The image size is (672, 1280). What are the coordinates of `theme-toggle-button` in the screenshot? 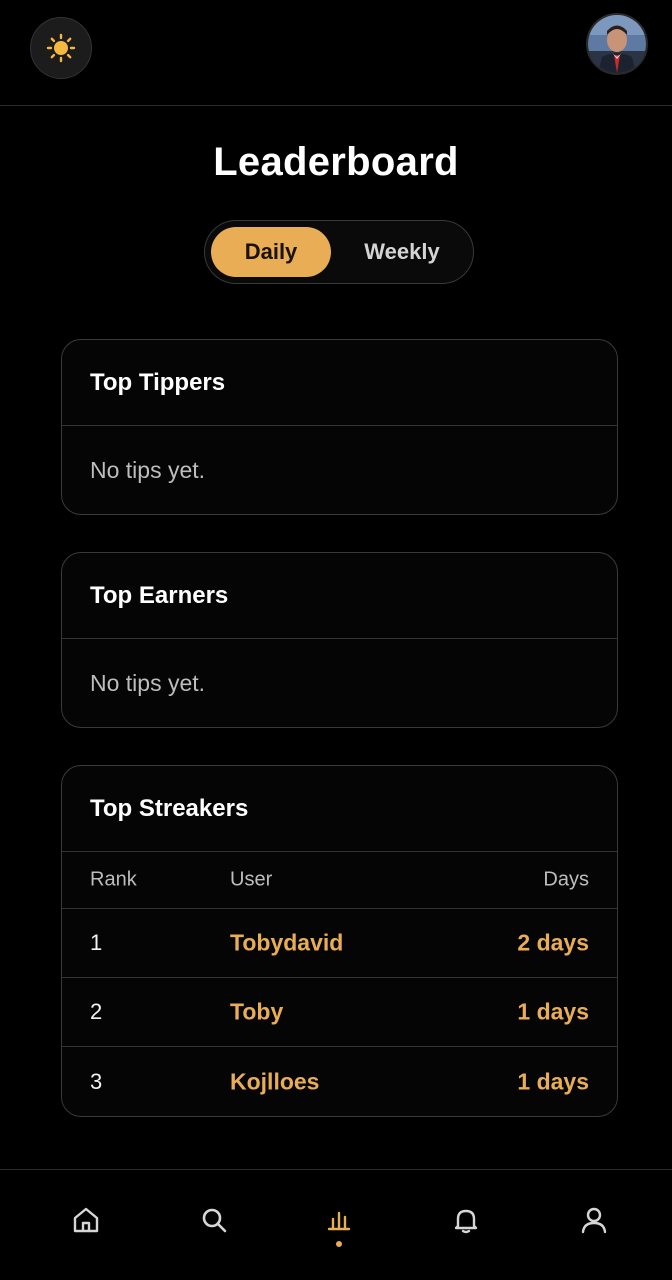 It's located at (61, 48).